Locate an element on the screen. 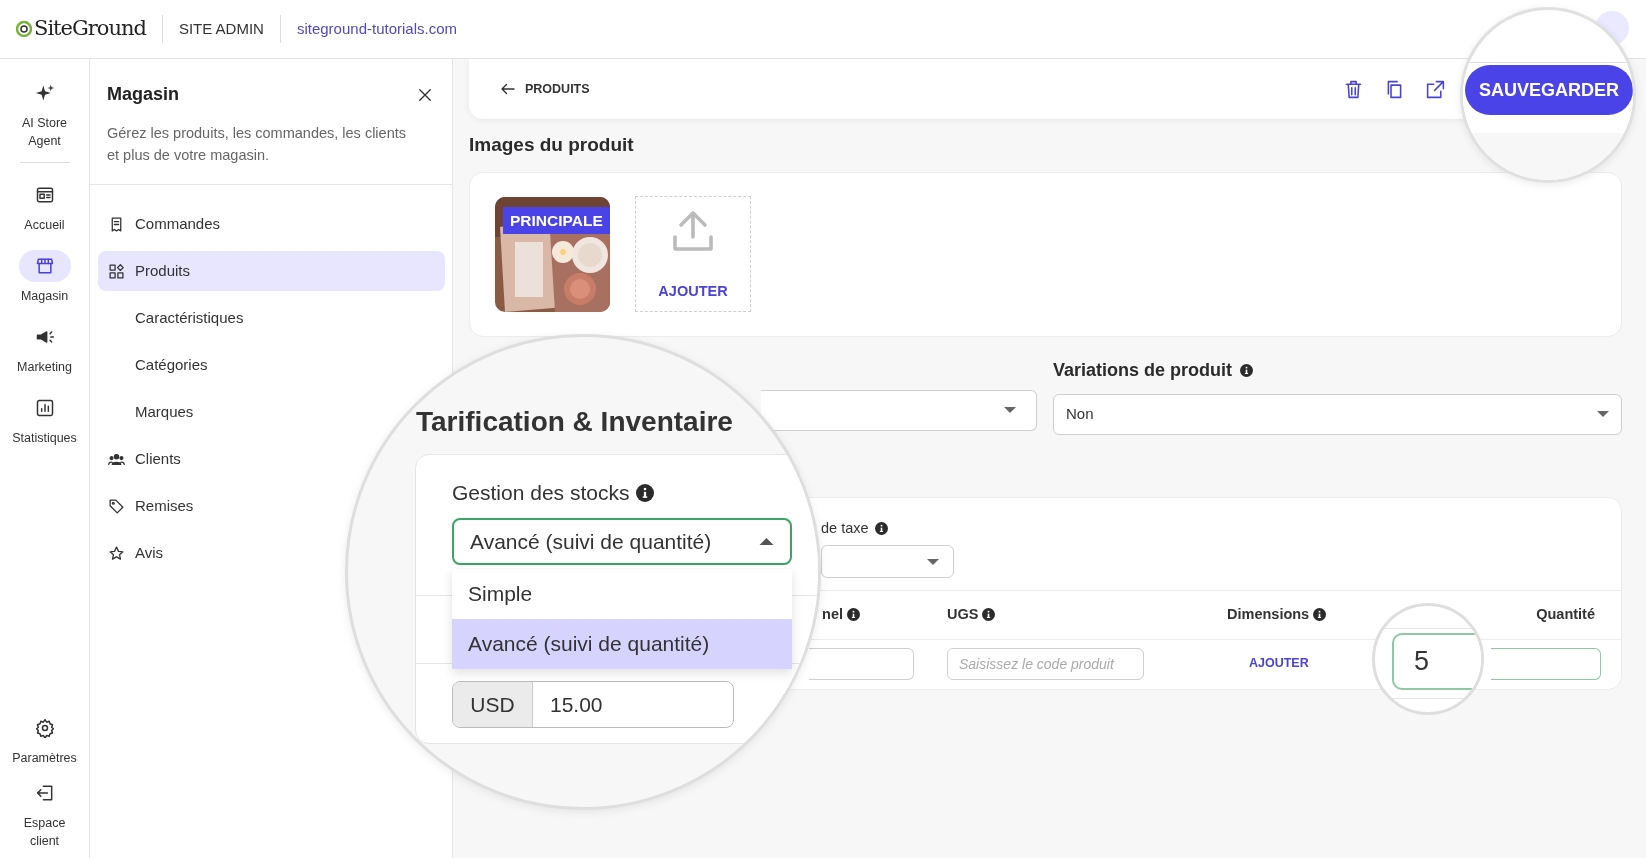  price-field: USD 15.00 is located at coordinates (593, 704).